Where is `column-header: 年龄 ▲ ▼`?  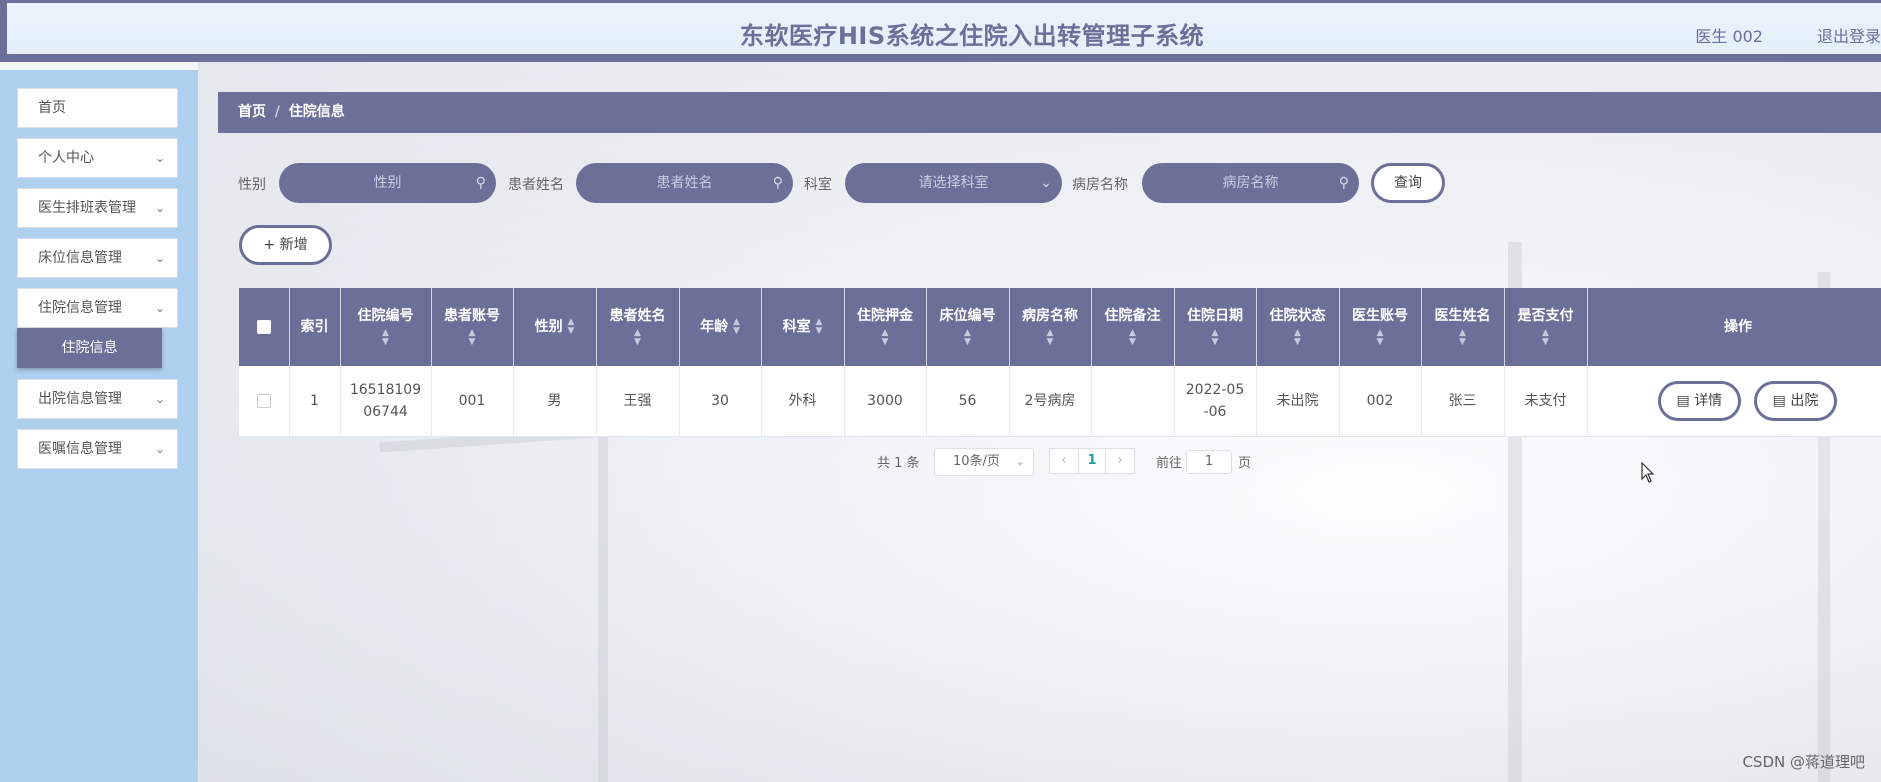
column-header: 年龄 ▲ ▼ is located at coordinates (720, 327).